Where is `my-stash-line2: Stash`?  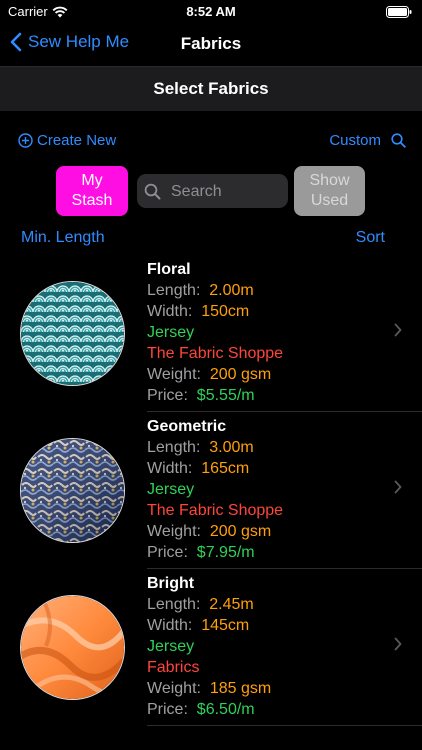 my-stash-line2: Stash is located at coordinates (92, 200).